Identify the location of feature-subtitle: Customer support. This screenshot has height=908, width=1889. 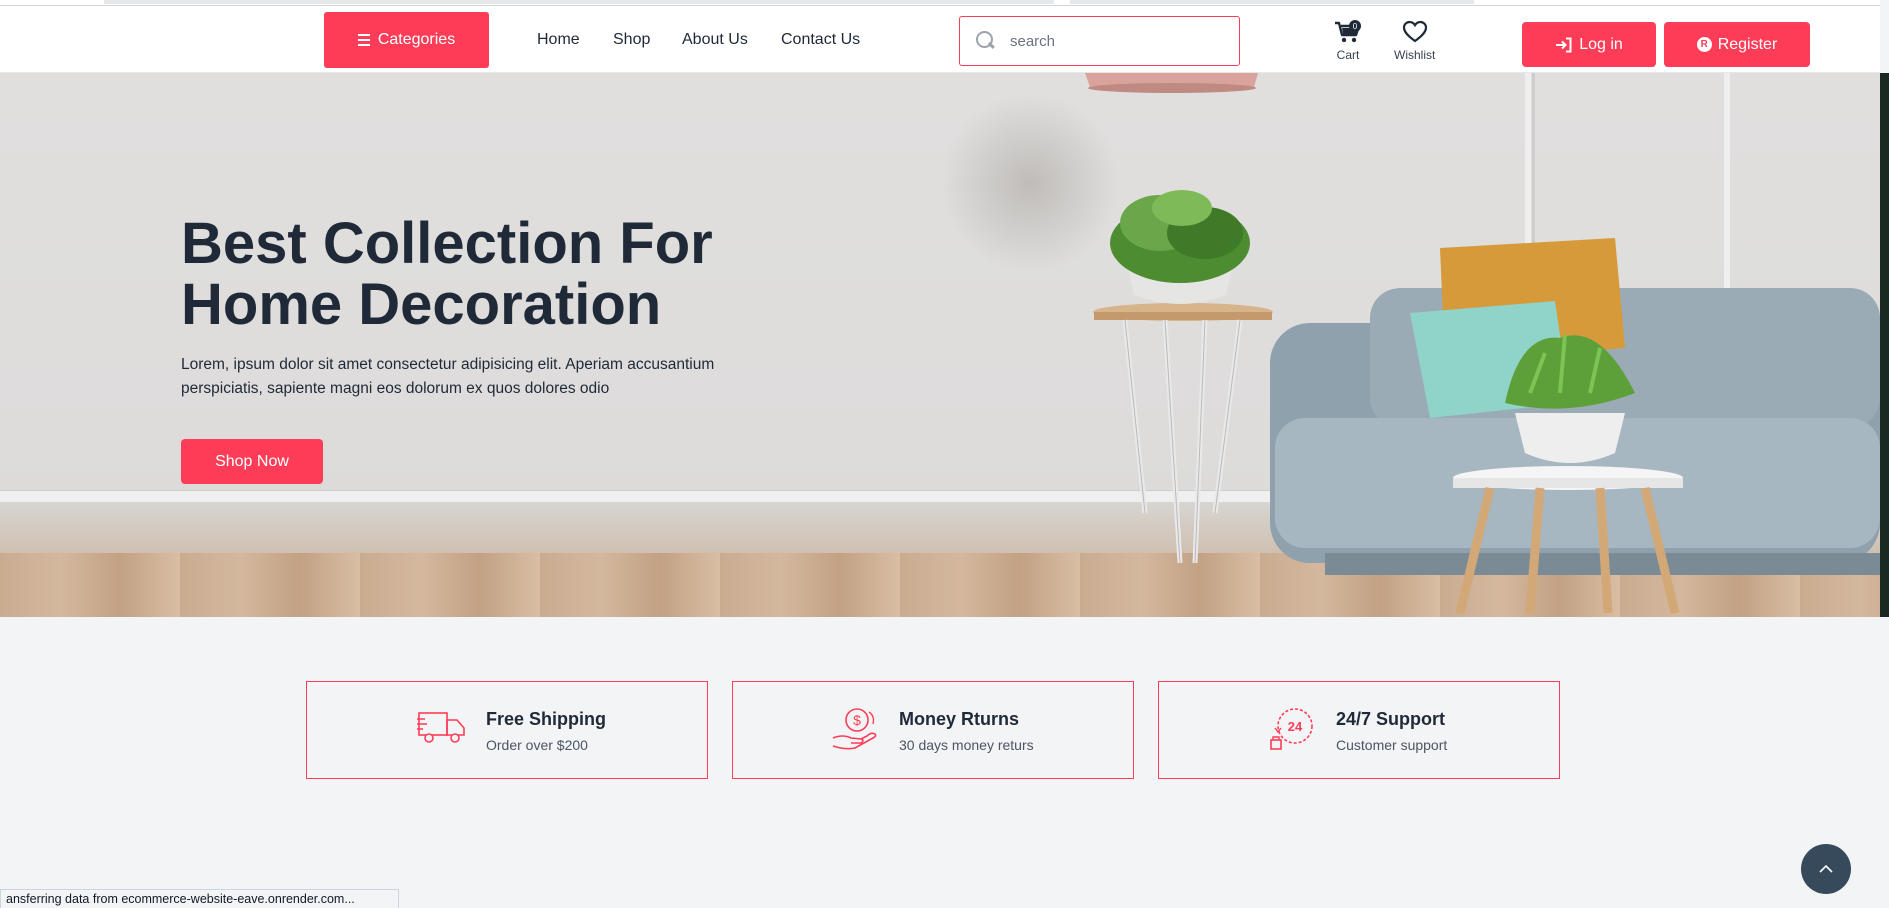
(1392, 745).